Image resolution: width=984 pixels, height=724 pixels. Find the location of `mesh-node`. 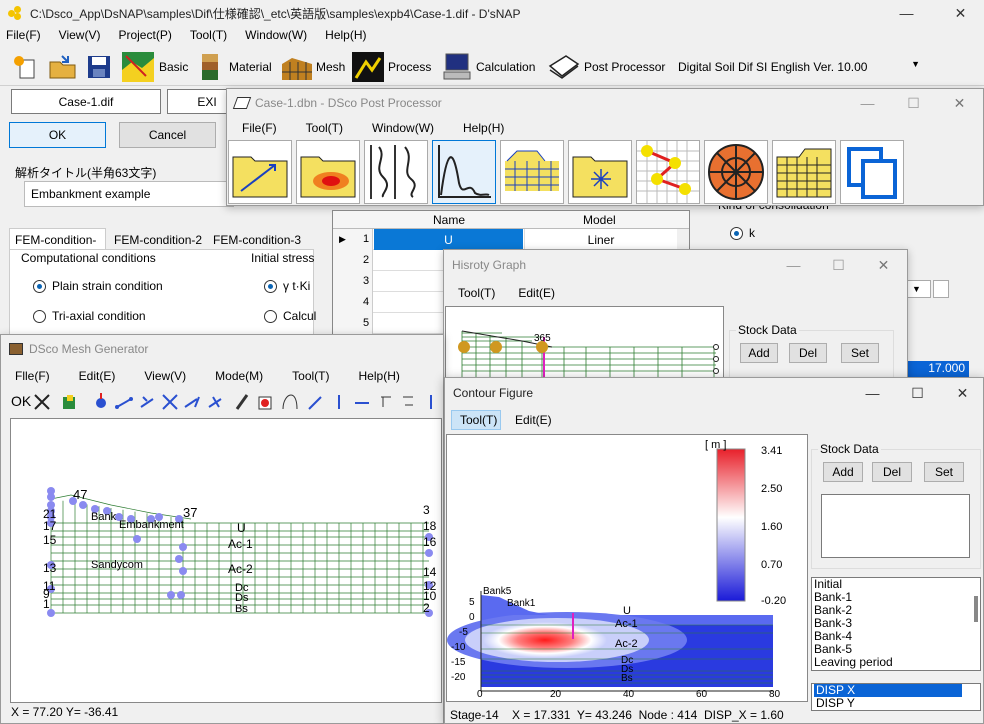

mesh-node is located at coordinates (429, 553).